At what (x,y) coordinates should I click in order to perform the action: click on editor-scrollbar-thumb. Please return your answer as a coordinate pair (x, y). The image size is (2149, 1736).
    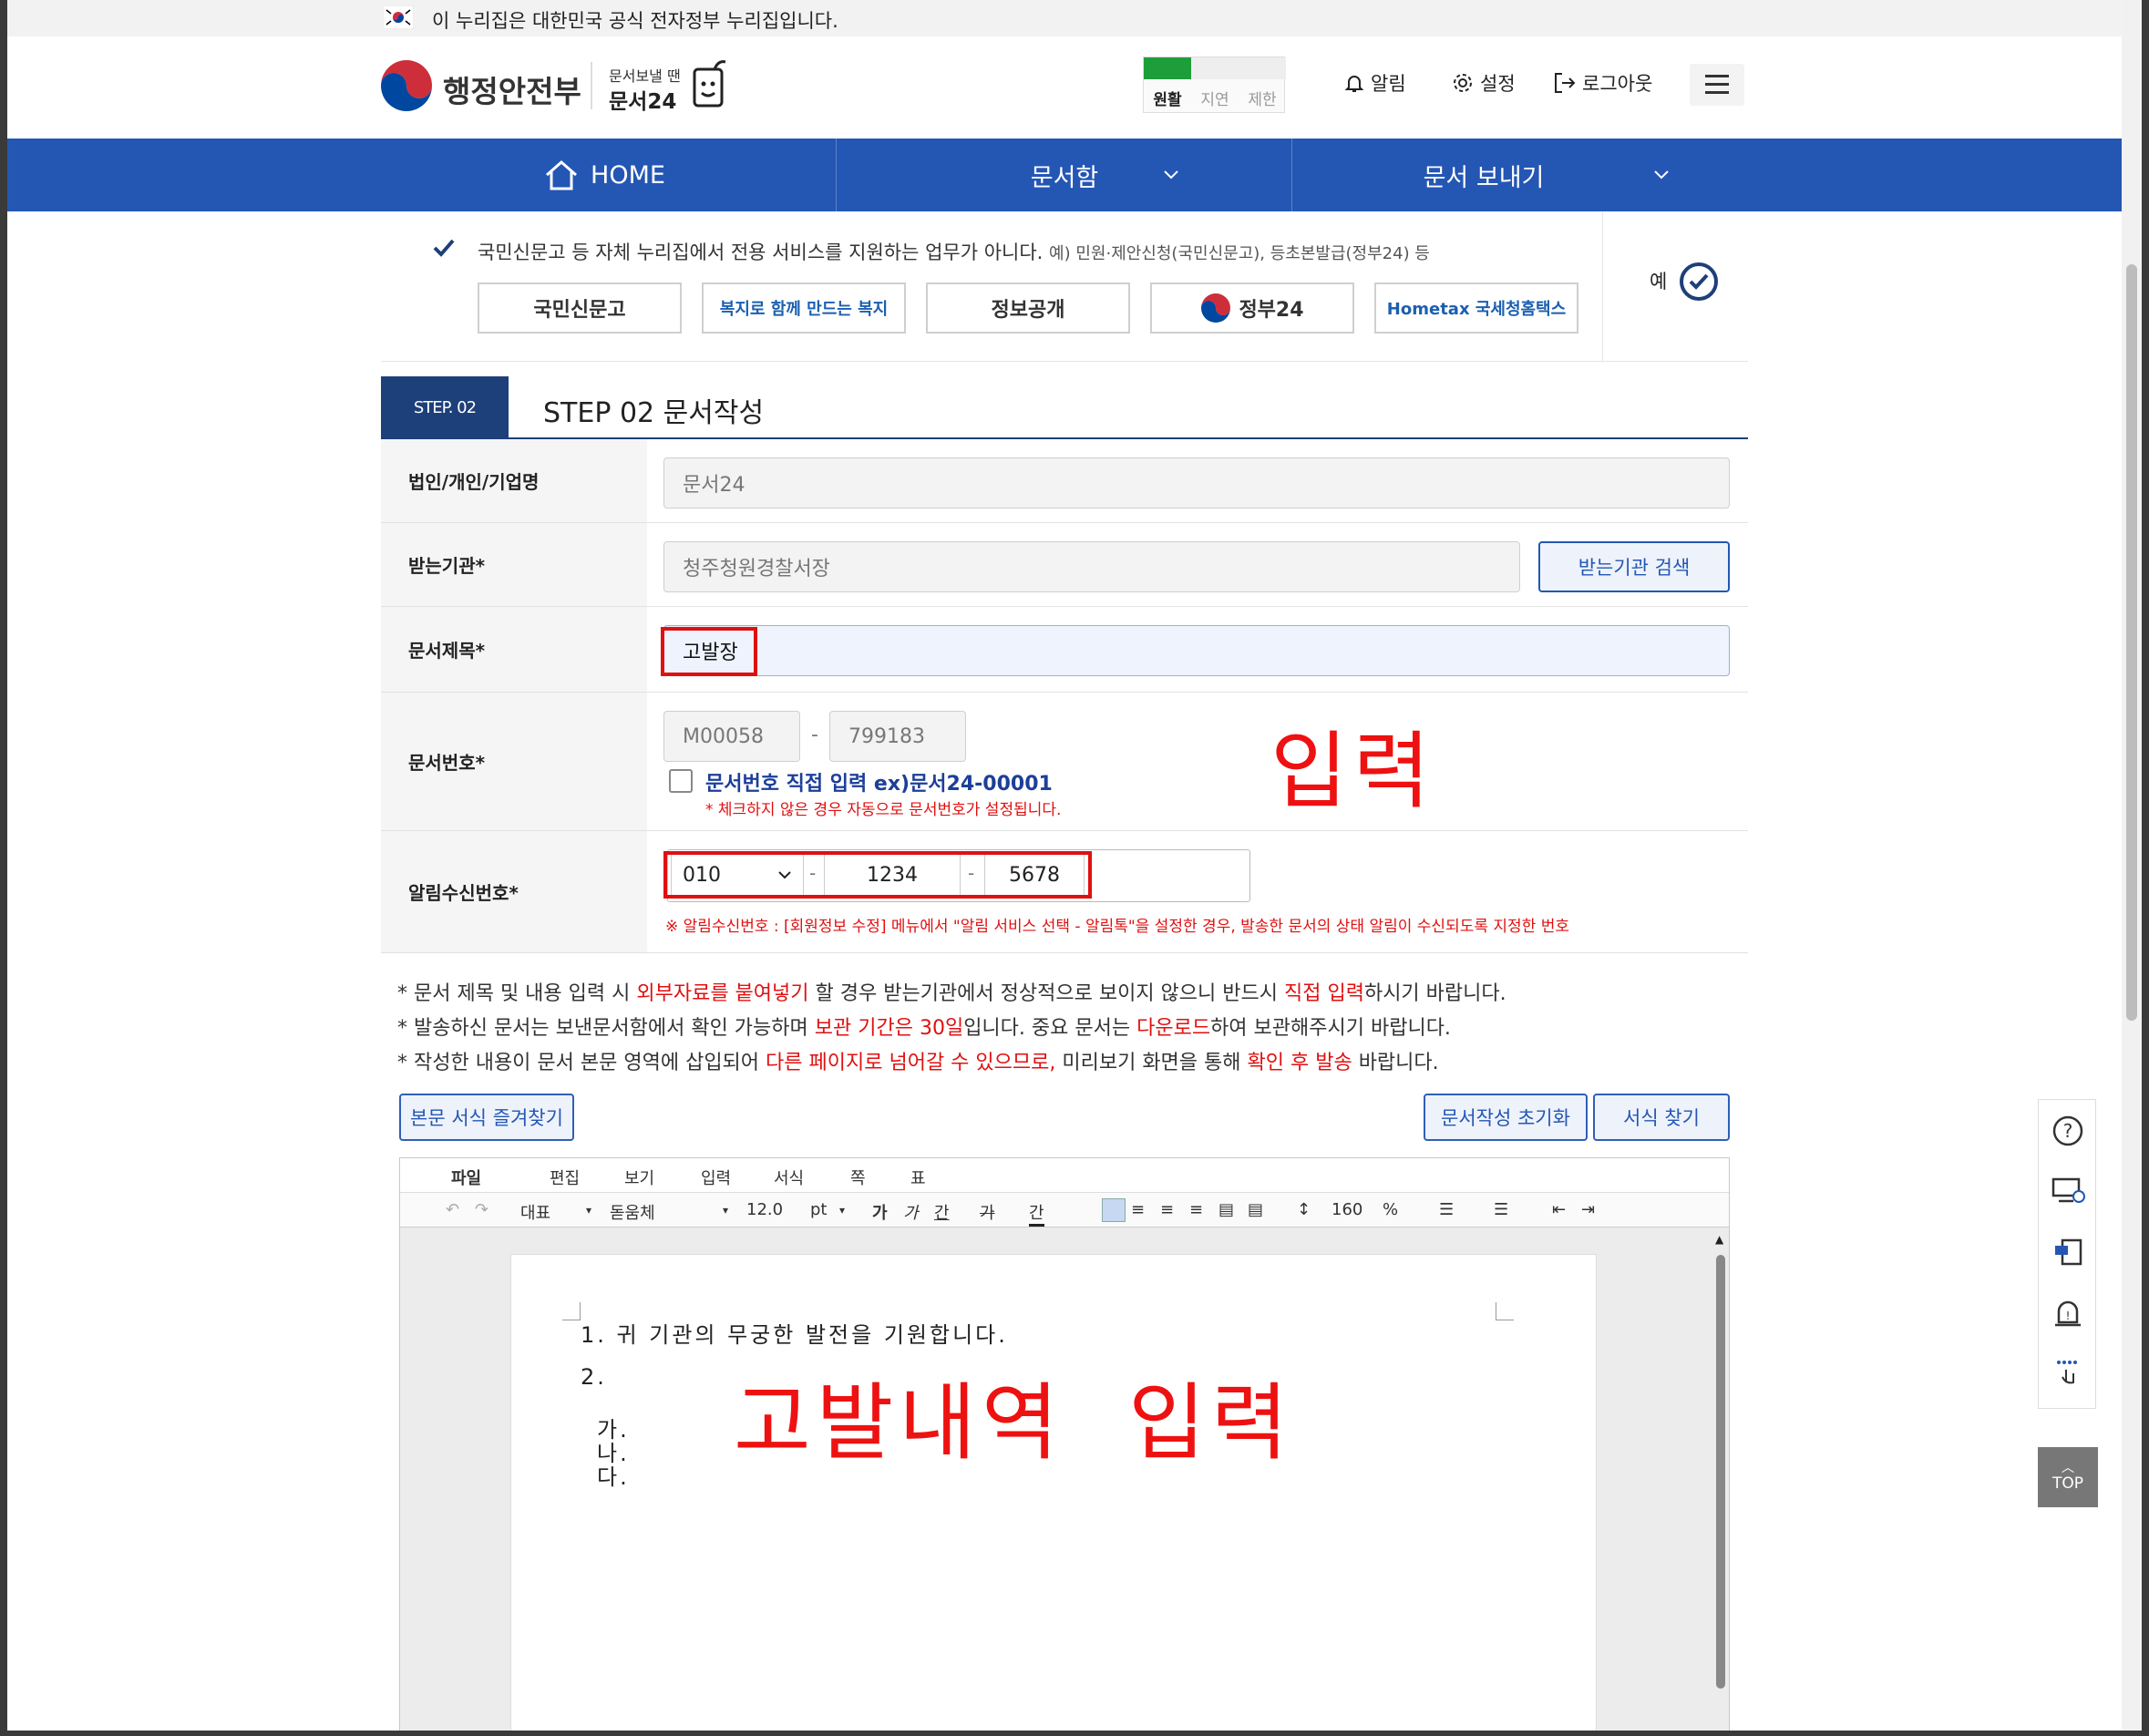
    Looking at the image, I should click on (1720, 1472).